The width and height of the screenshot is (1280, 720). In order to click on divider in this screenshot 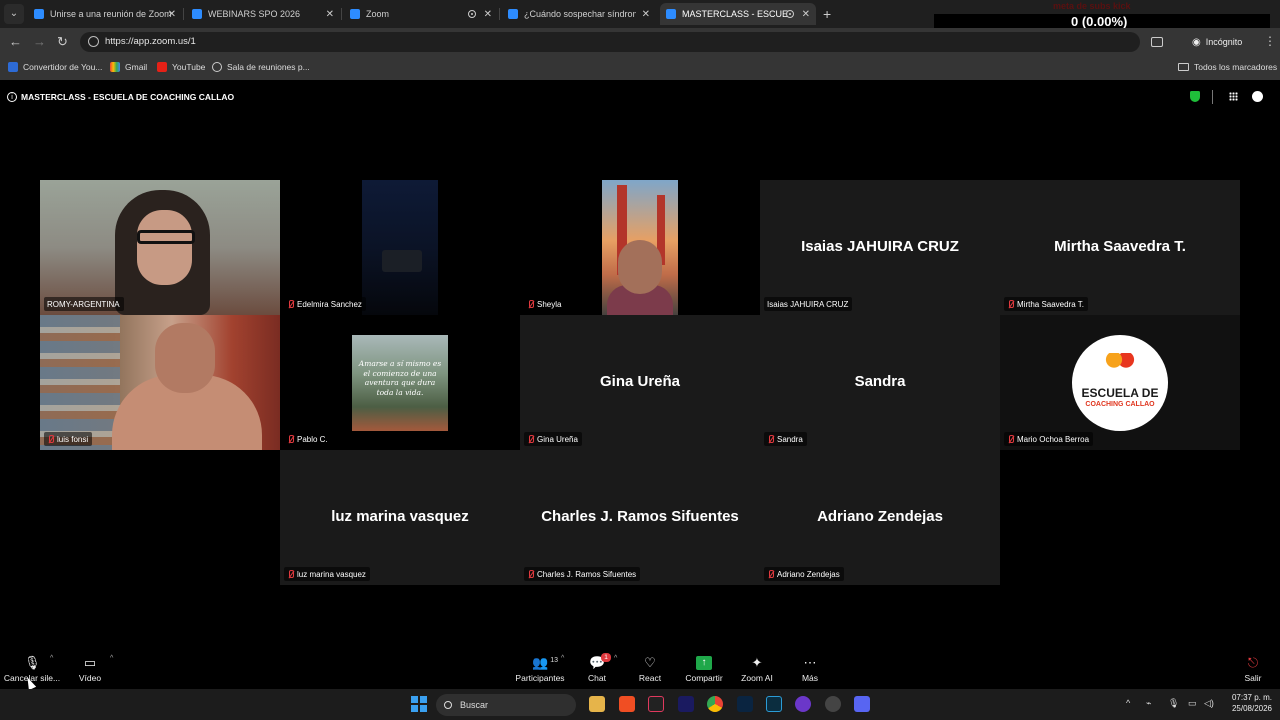, I will do `click(1212, 97)`.